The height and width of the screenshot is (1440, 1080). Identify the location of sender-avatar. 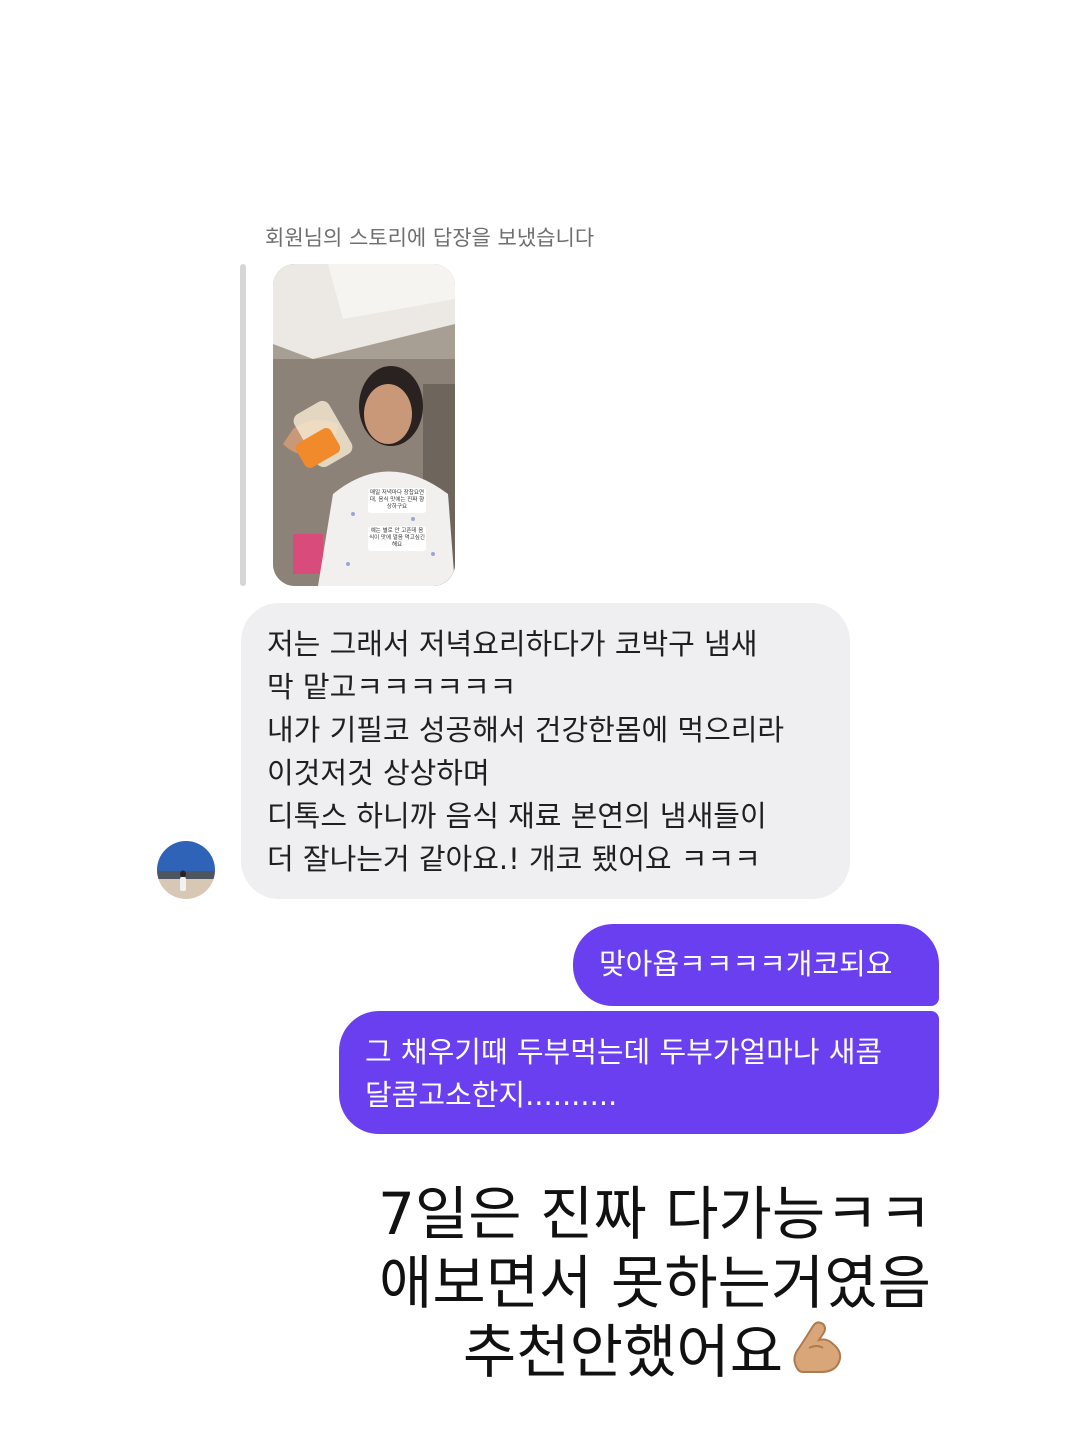
(186, 870).